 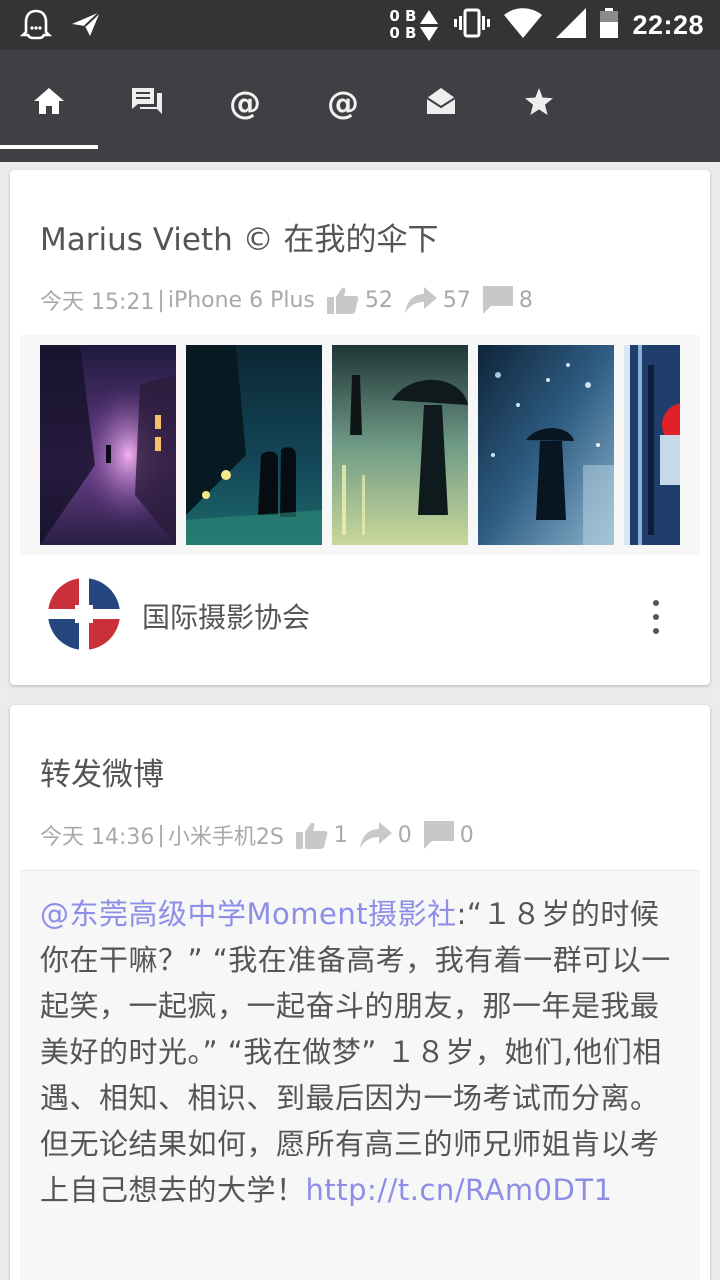 I want to click on post-title: Marius Vieth © 在我的伞下, so click(x=239, y=240).